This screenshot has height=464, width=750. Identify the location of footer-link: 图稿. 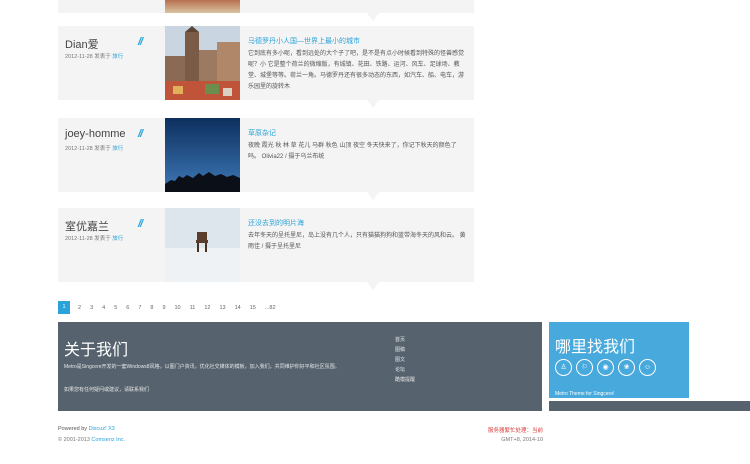
(405, 350).